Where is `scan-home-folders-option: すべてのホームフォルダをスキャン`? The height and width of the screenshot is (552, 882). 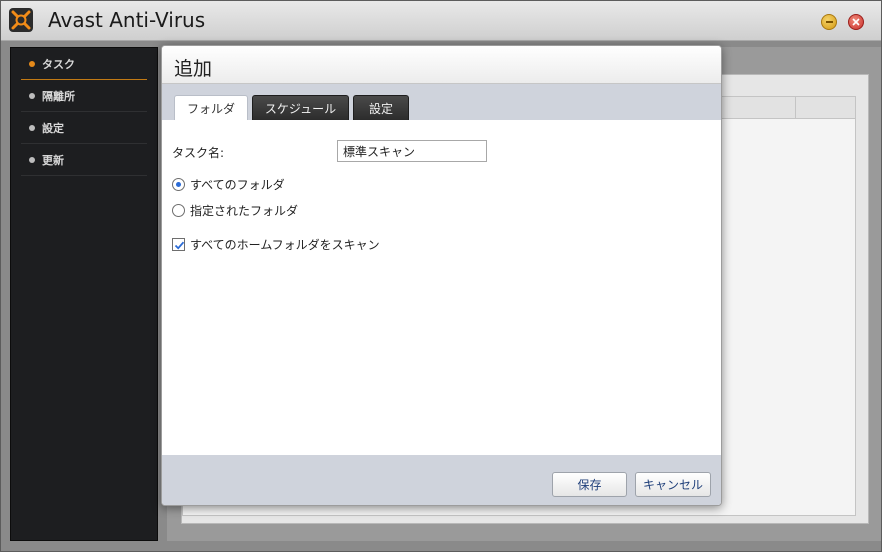
scan-home-folders-option: すべてのホームフォルダをスキャン is located at coordinates (276, 244).